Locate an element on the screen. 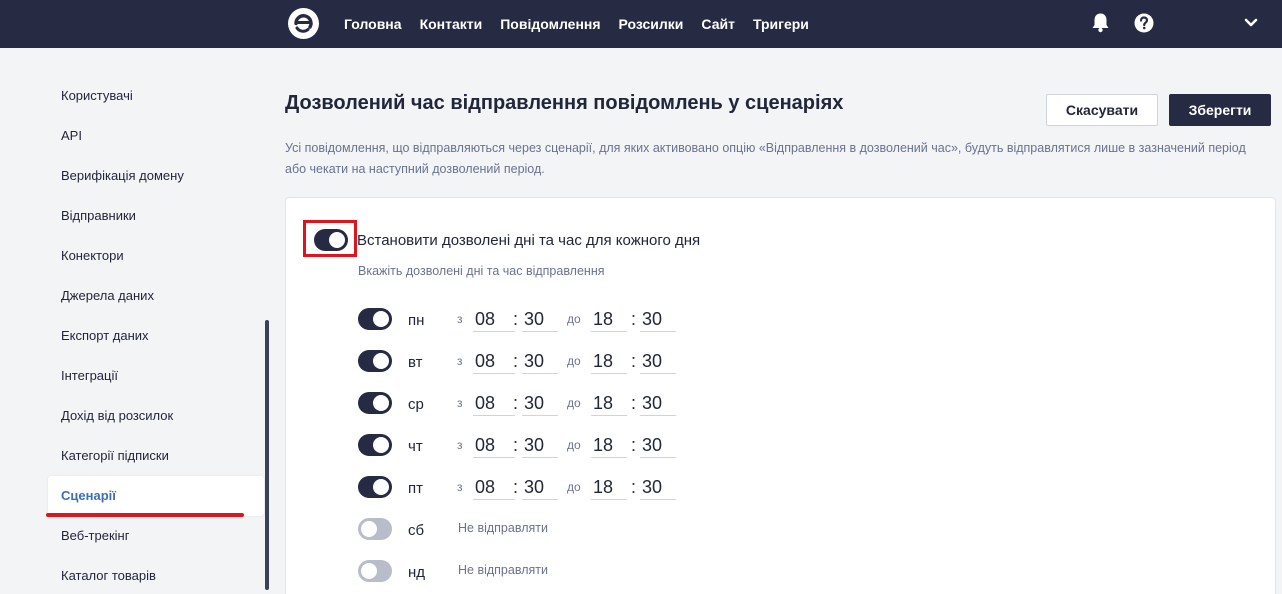  day-label: нд is located at coordinates (417, 572).